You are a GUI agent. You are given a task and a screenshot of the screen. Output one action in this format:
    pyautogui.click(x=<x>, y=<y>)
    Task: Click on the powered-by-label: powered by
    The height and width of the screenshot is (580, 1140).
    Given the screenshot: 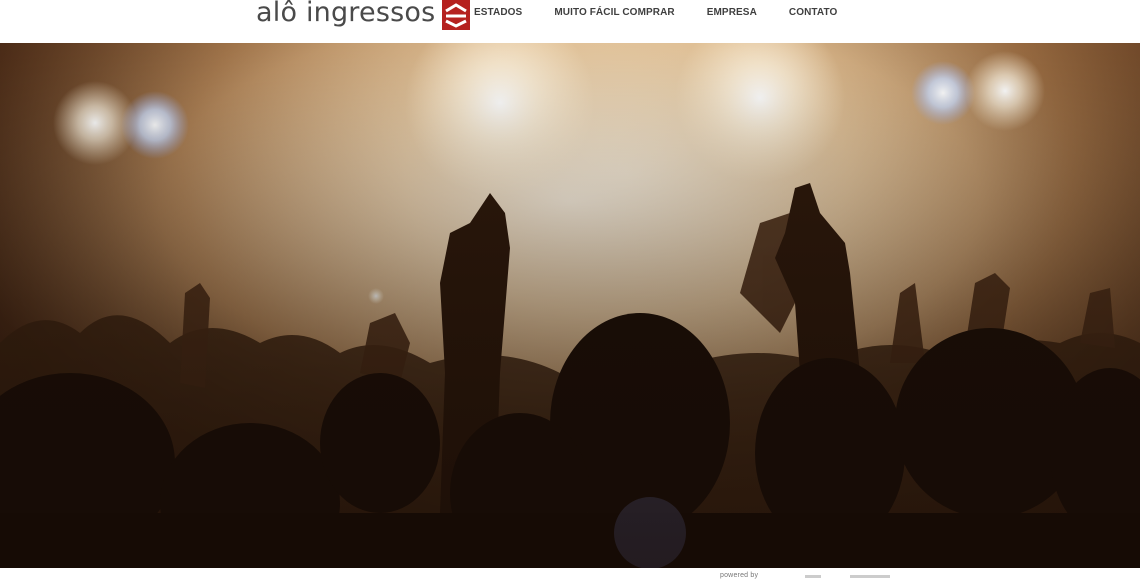 What is the action you would take?
    pyautogui.click(x=739, y=575)
    